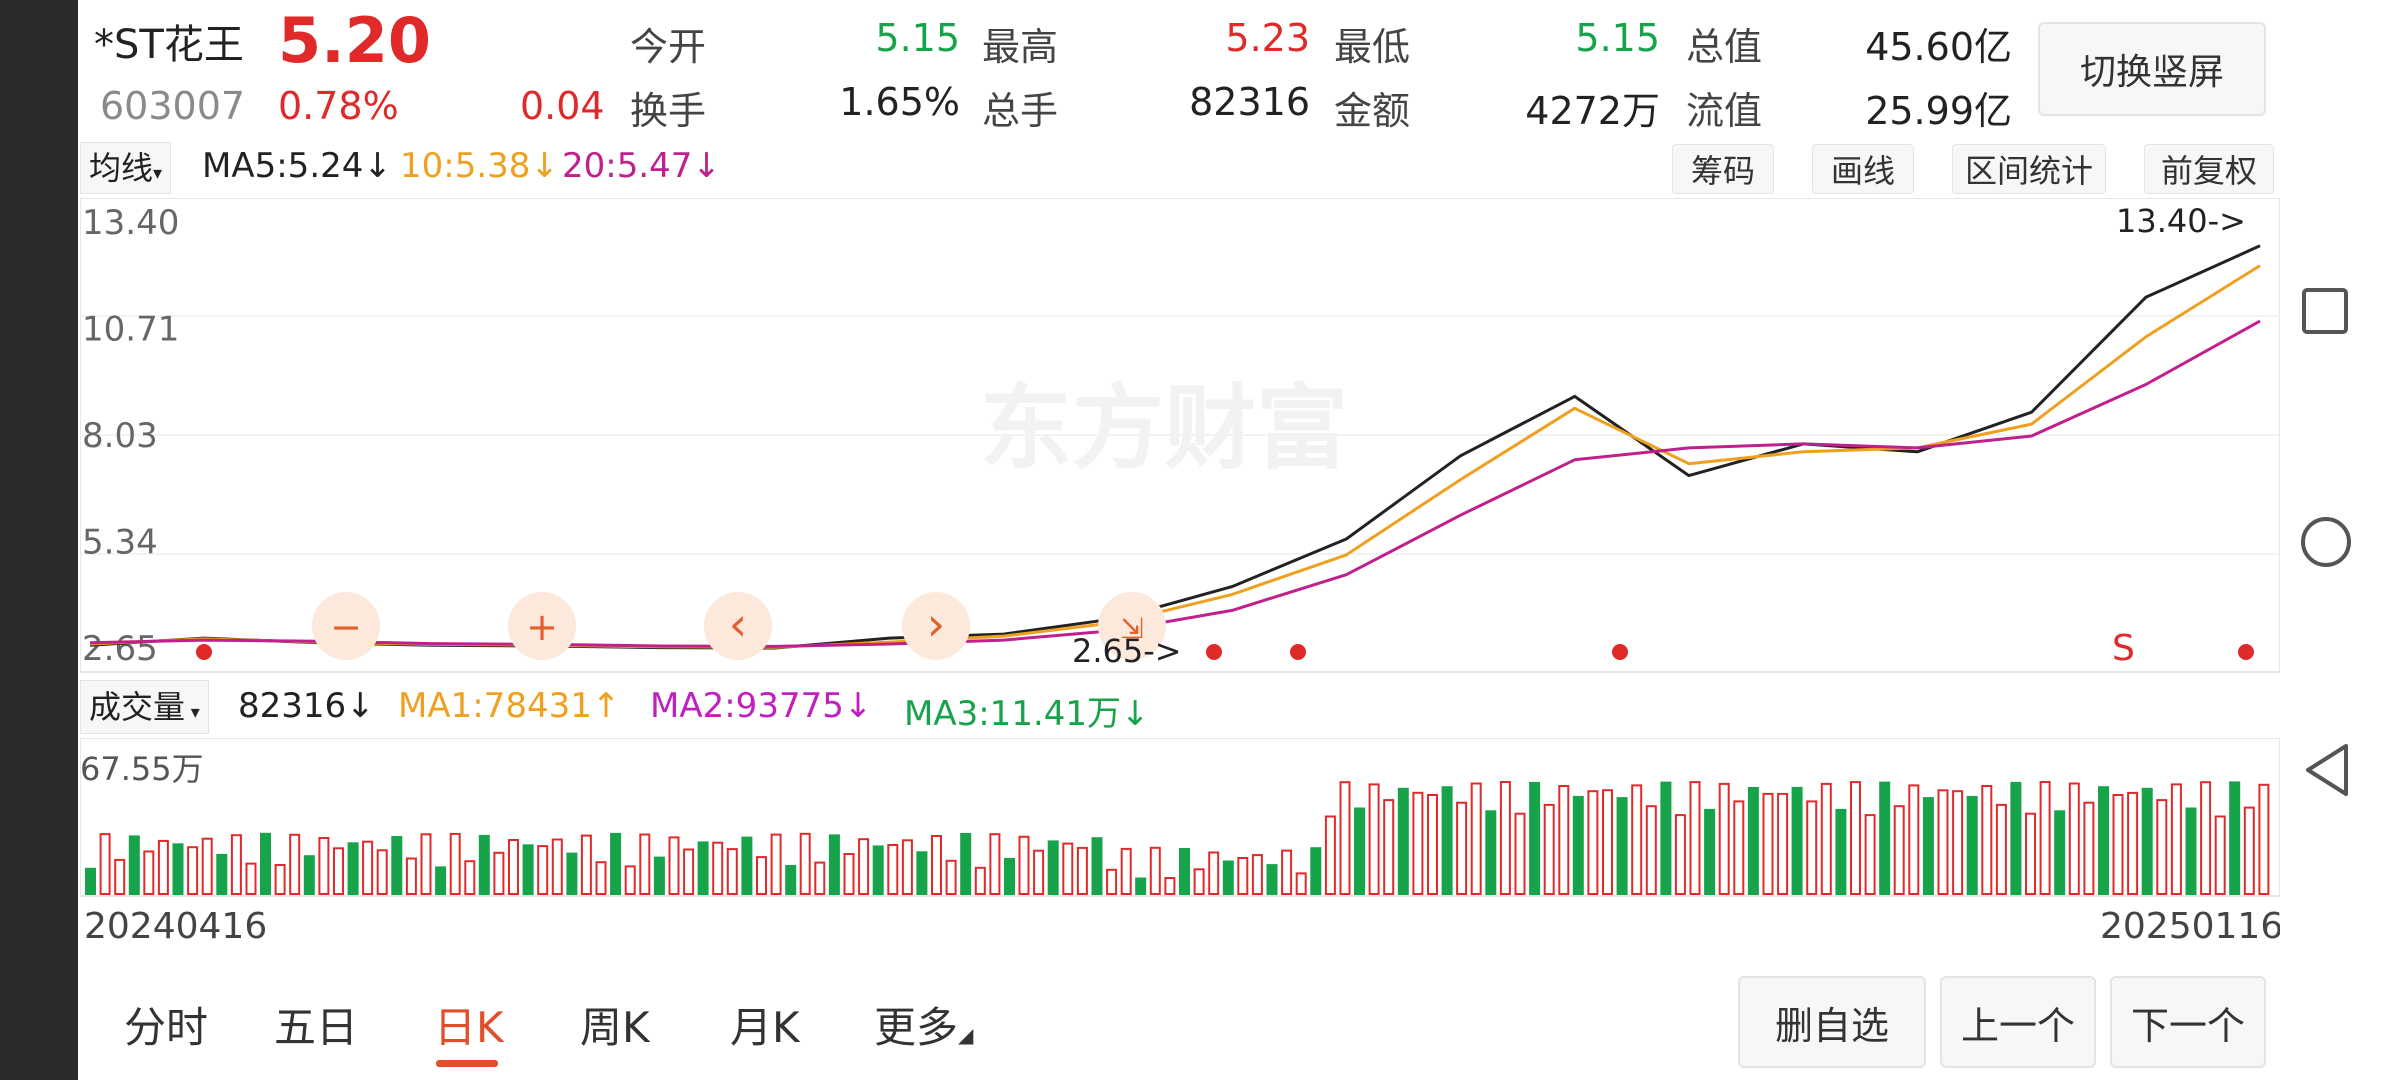  I want to click on home-circle-icon, so click(2326, 542).